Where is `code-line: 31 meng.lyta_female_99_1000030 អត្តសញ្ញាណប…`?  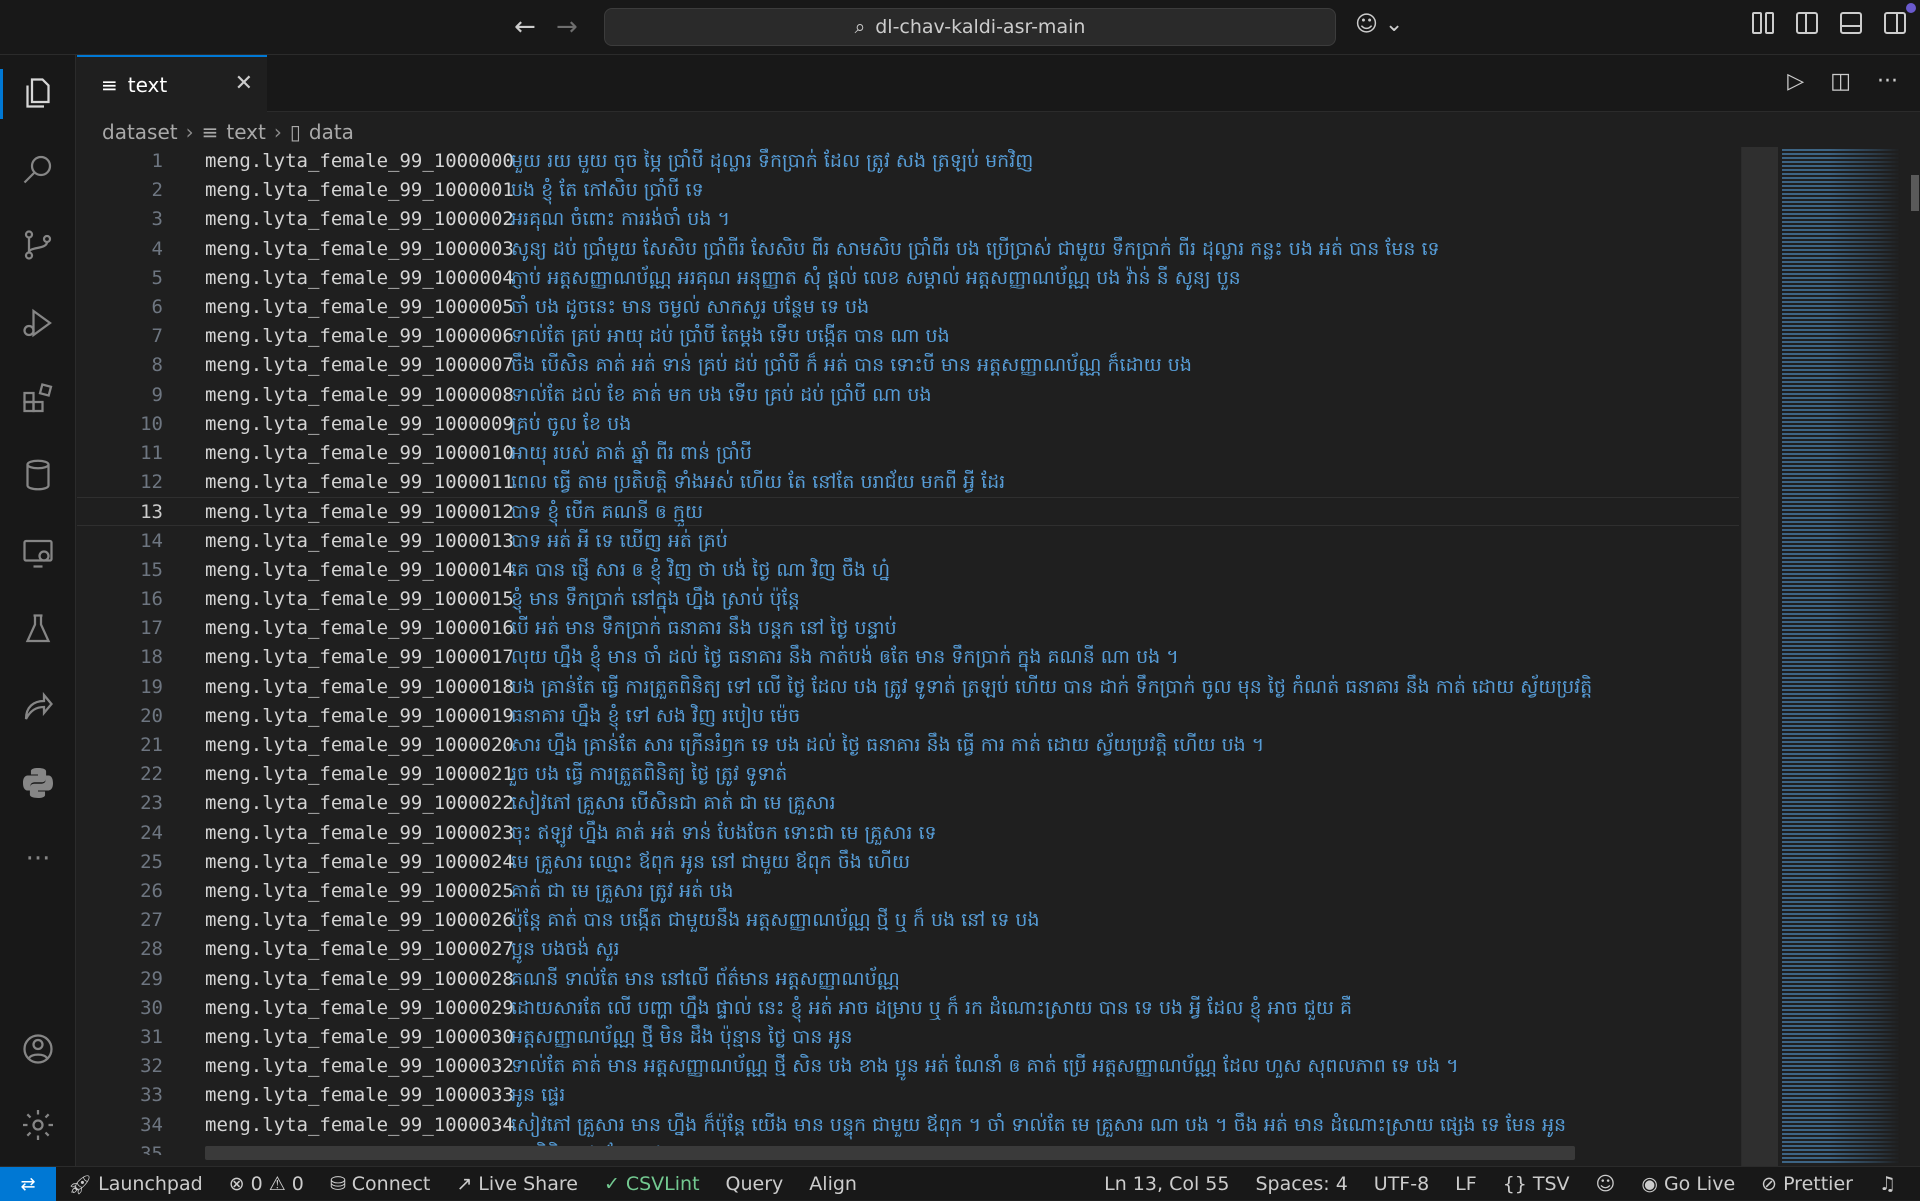 code-line: 31 meng.lyta_female_99_1000030 អត្តសញ្ញាណប… is located at coordinates (908, 1037).